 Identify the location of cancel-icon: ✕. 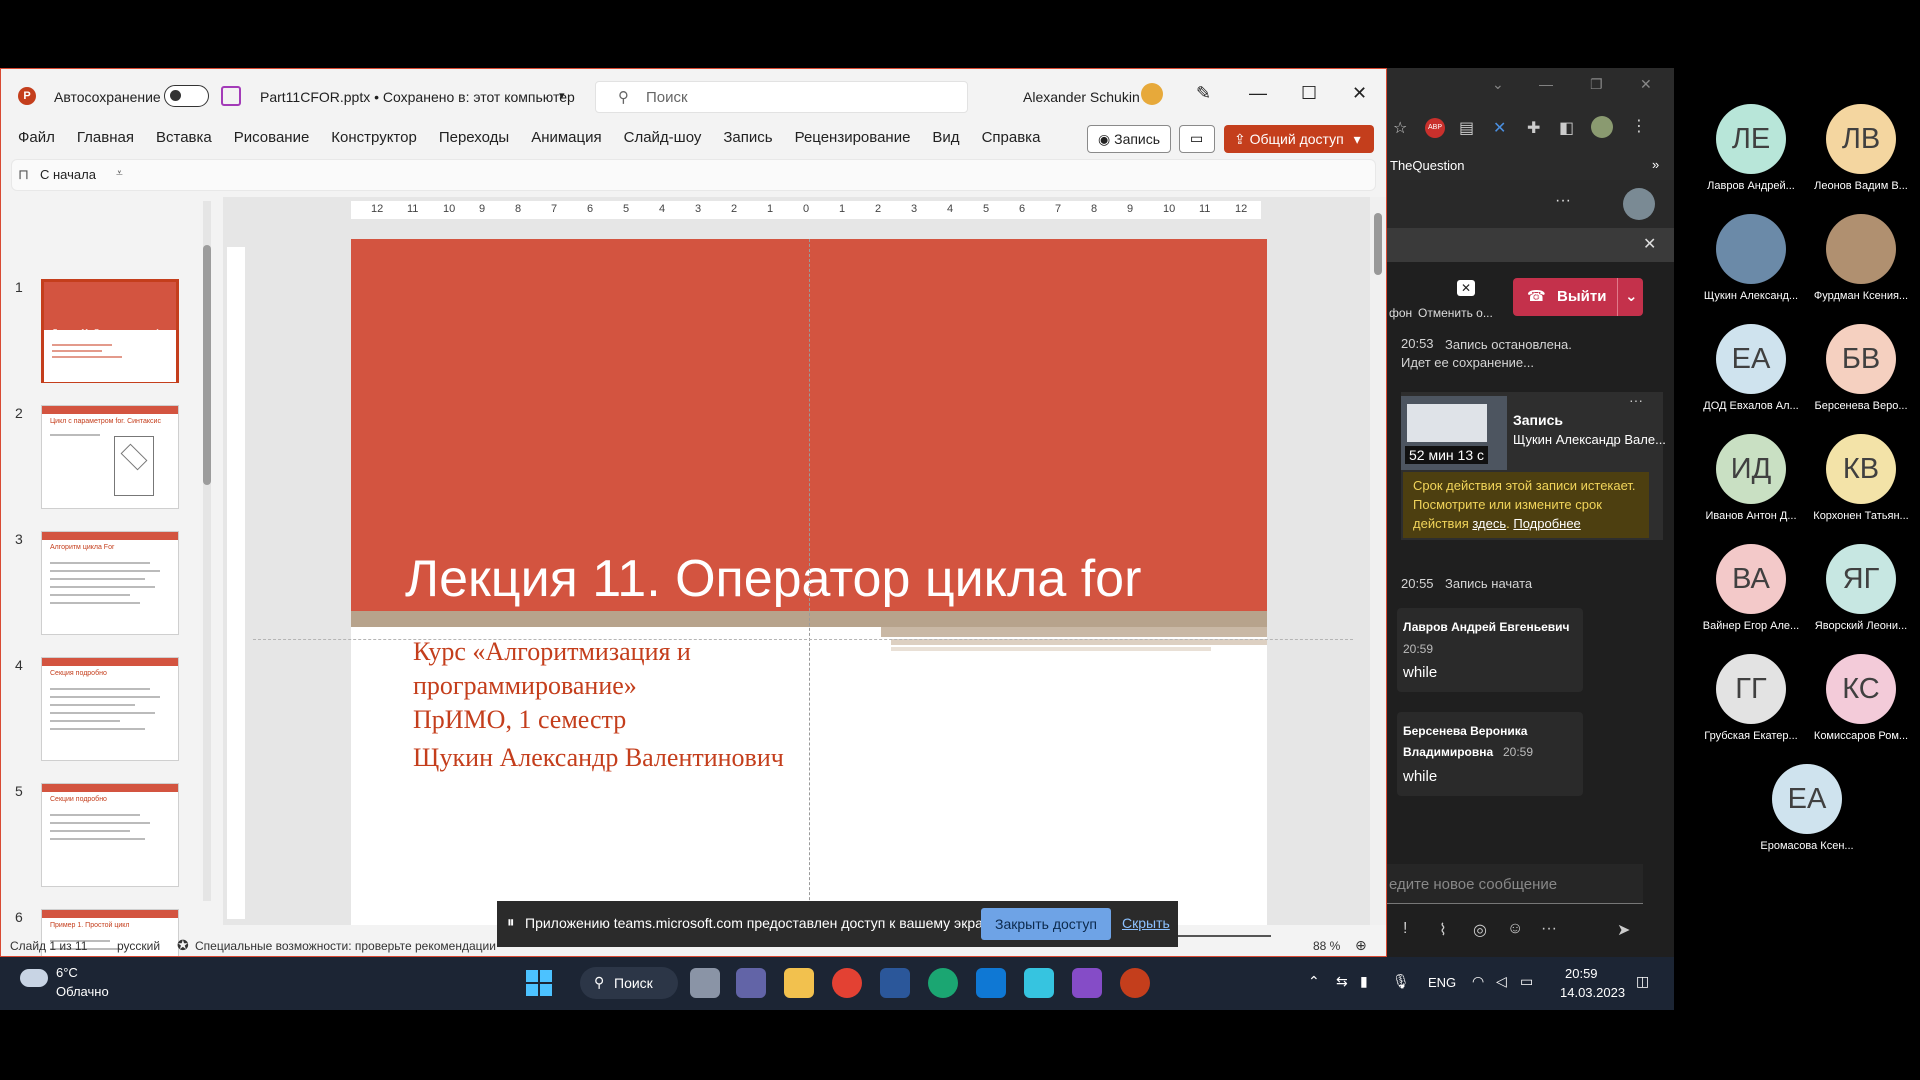
(1466, 288).